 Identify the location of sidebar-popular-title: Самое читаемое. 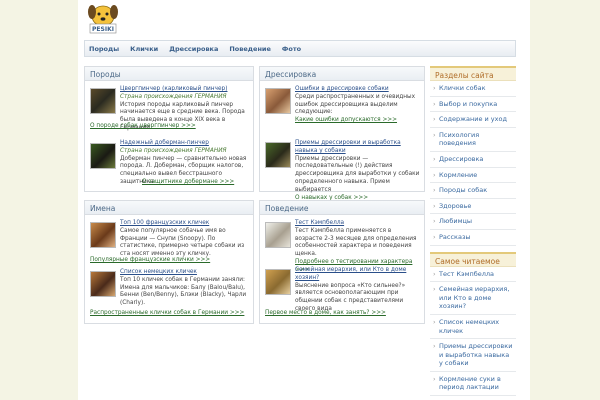
(473, 259).